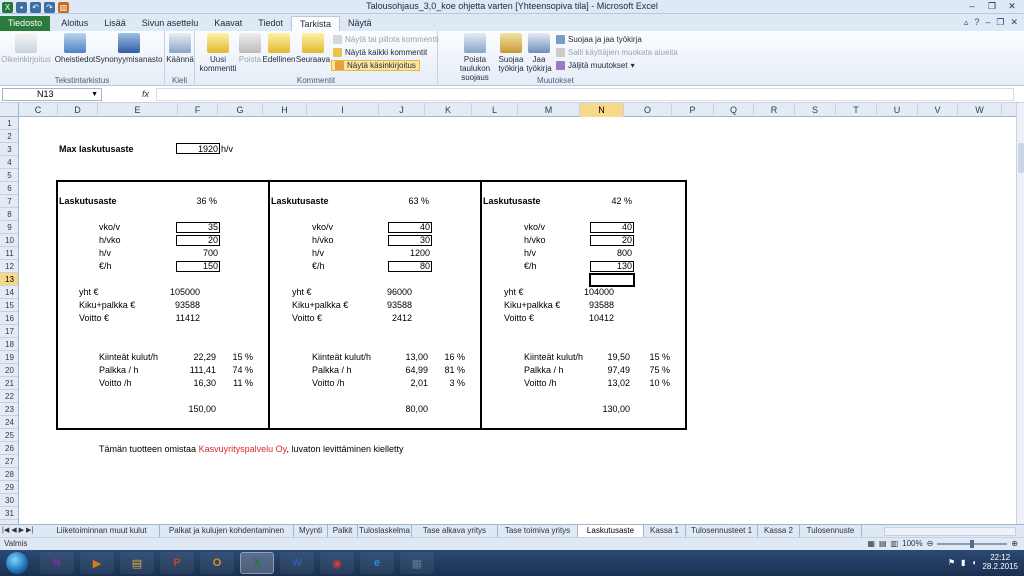  I want to click on tab-3: Sivun asettelu, so click(170, 23).